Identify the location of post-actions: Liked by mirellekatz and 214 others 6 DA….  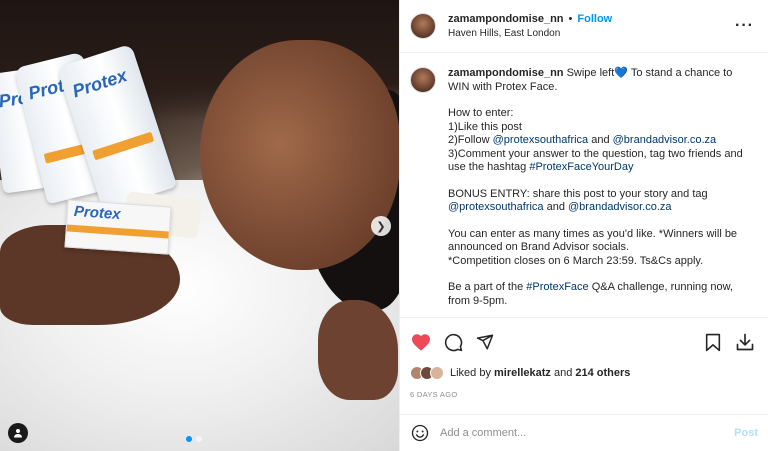
(584, 360).